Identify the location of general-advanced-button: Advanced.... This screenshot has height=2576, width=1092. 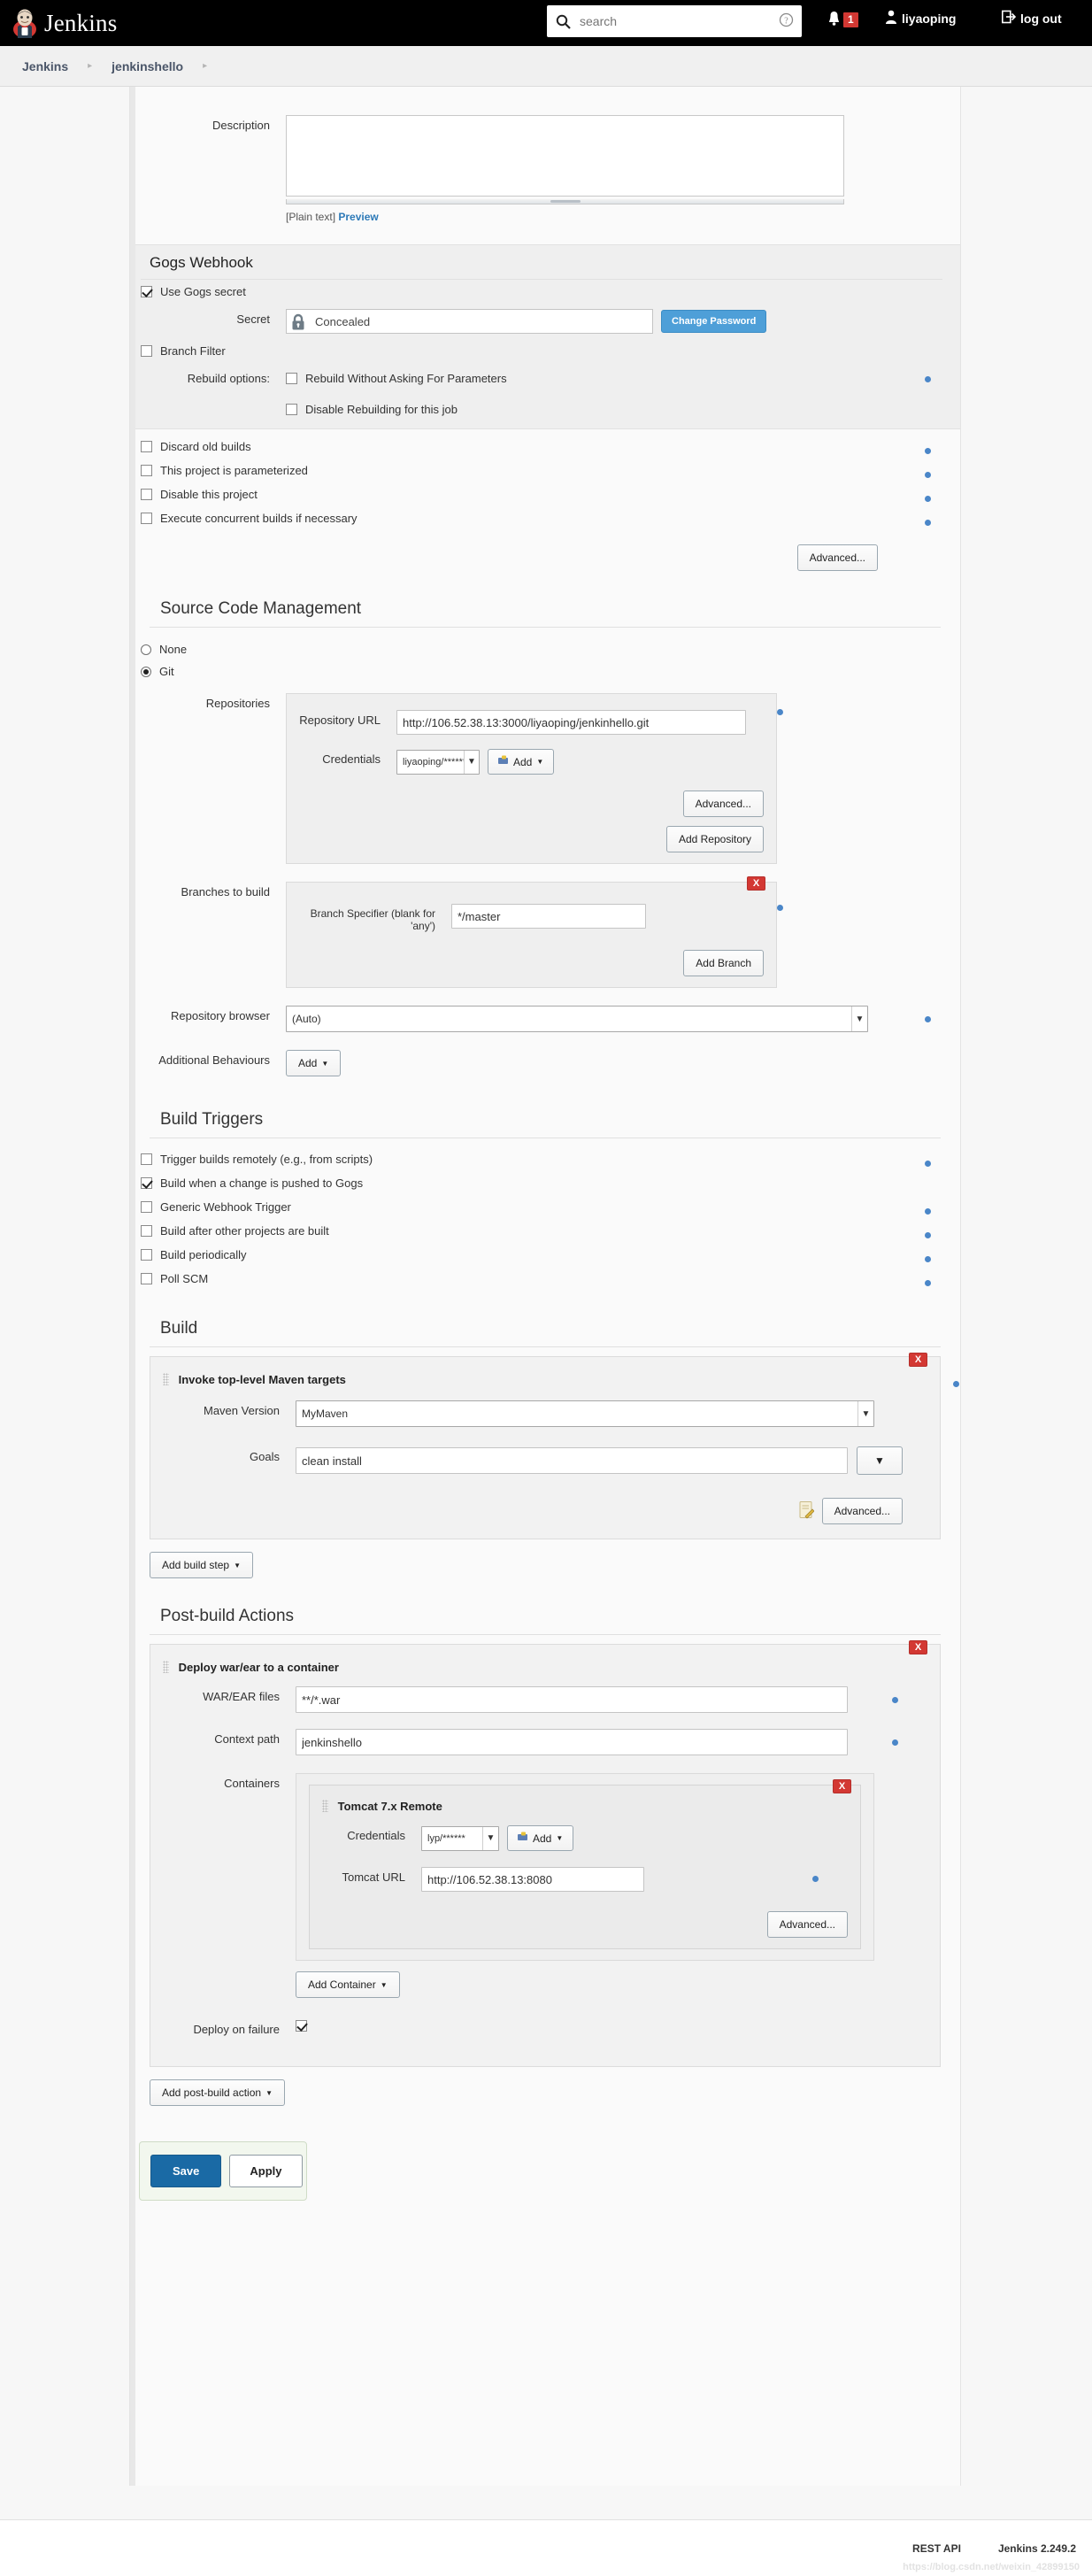
(837, 557).